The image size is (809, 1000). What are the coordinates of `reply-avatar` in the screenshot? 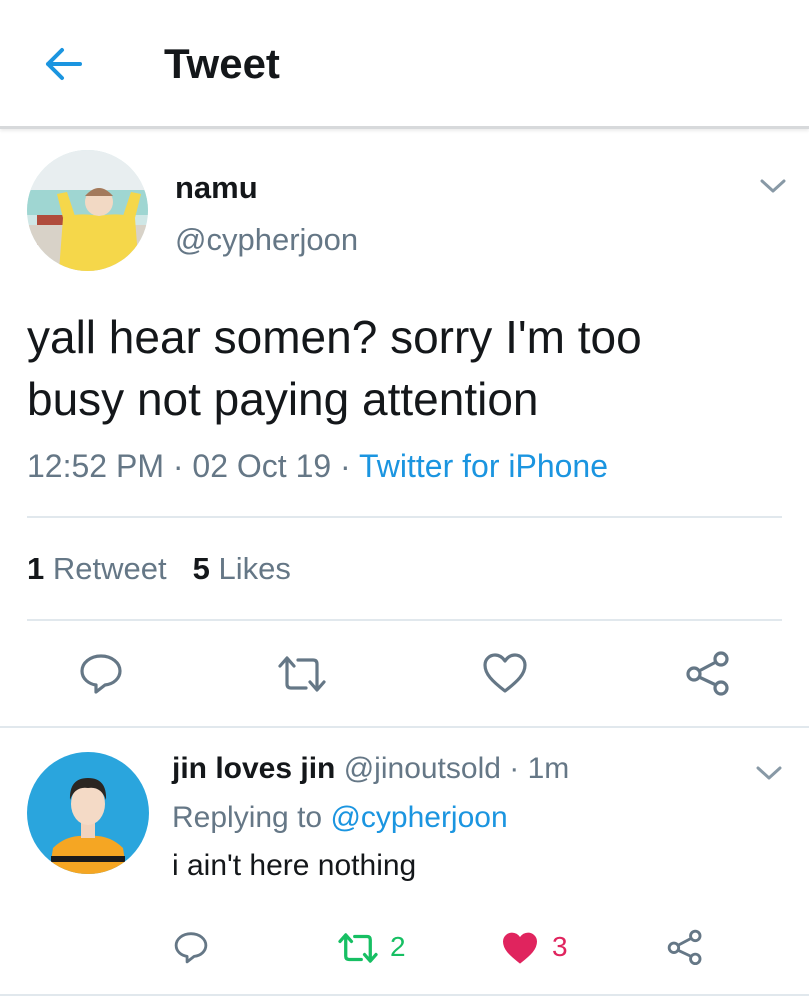 It's located at (88, 813).